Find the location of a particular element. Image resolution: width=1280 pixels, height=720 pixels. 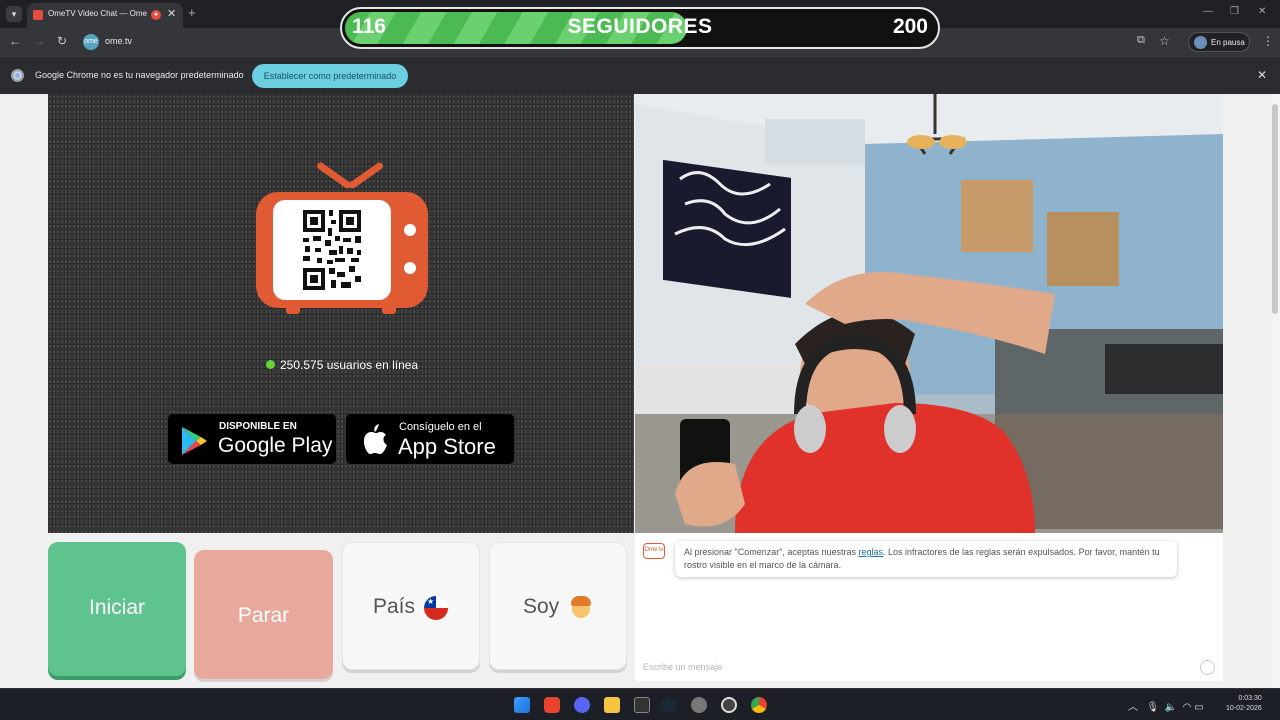

speaker-icon: 🔈 is located at coordinates (1171, 707).